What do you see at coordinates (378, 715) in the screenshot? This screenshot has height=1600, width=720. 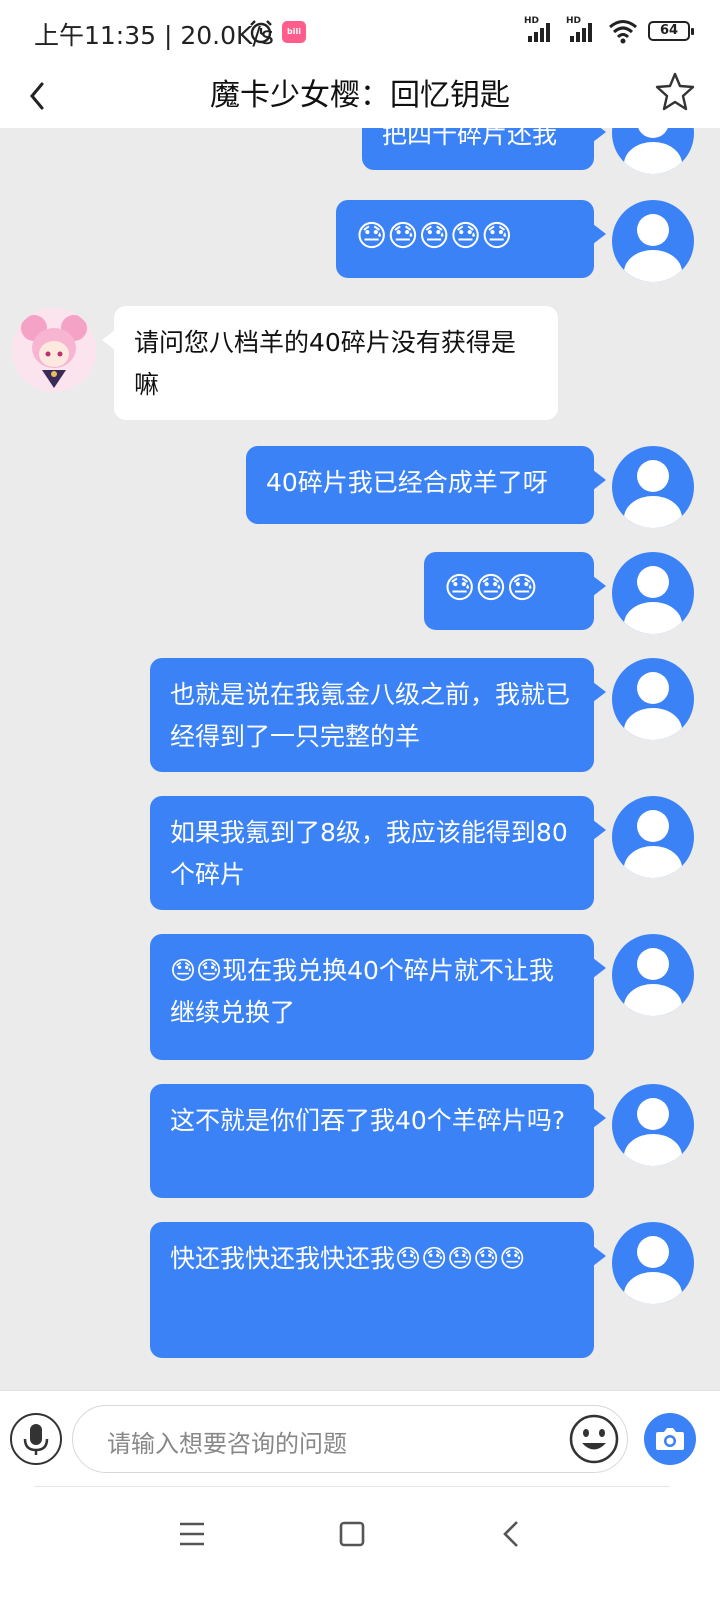 I see `message-bubble-user: 也就是说在我氪金八级之前，我就已经得到了一只完整的羊` at bounding box center [378, 715].